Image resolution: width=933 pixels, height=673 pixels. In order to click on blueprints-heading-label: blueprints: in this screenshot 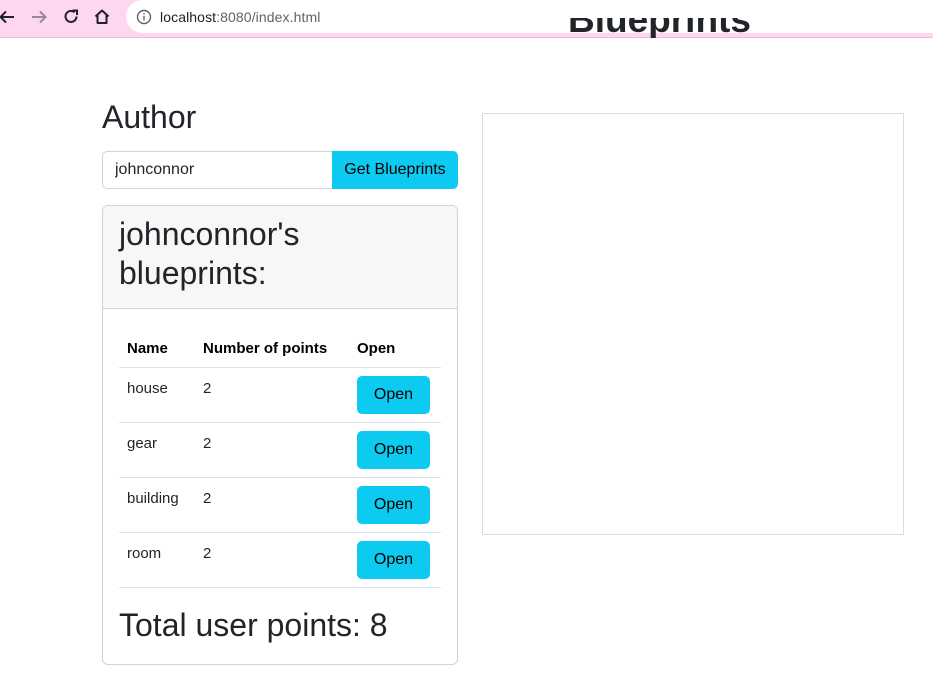, I will do `click(193, 273)`.